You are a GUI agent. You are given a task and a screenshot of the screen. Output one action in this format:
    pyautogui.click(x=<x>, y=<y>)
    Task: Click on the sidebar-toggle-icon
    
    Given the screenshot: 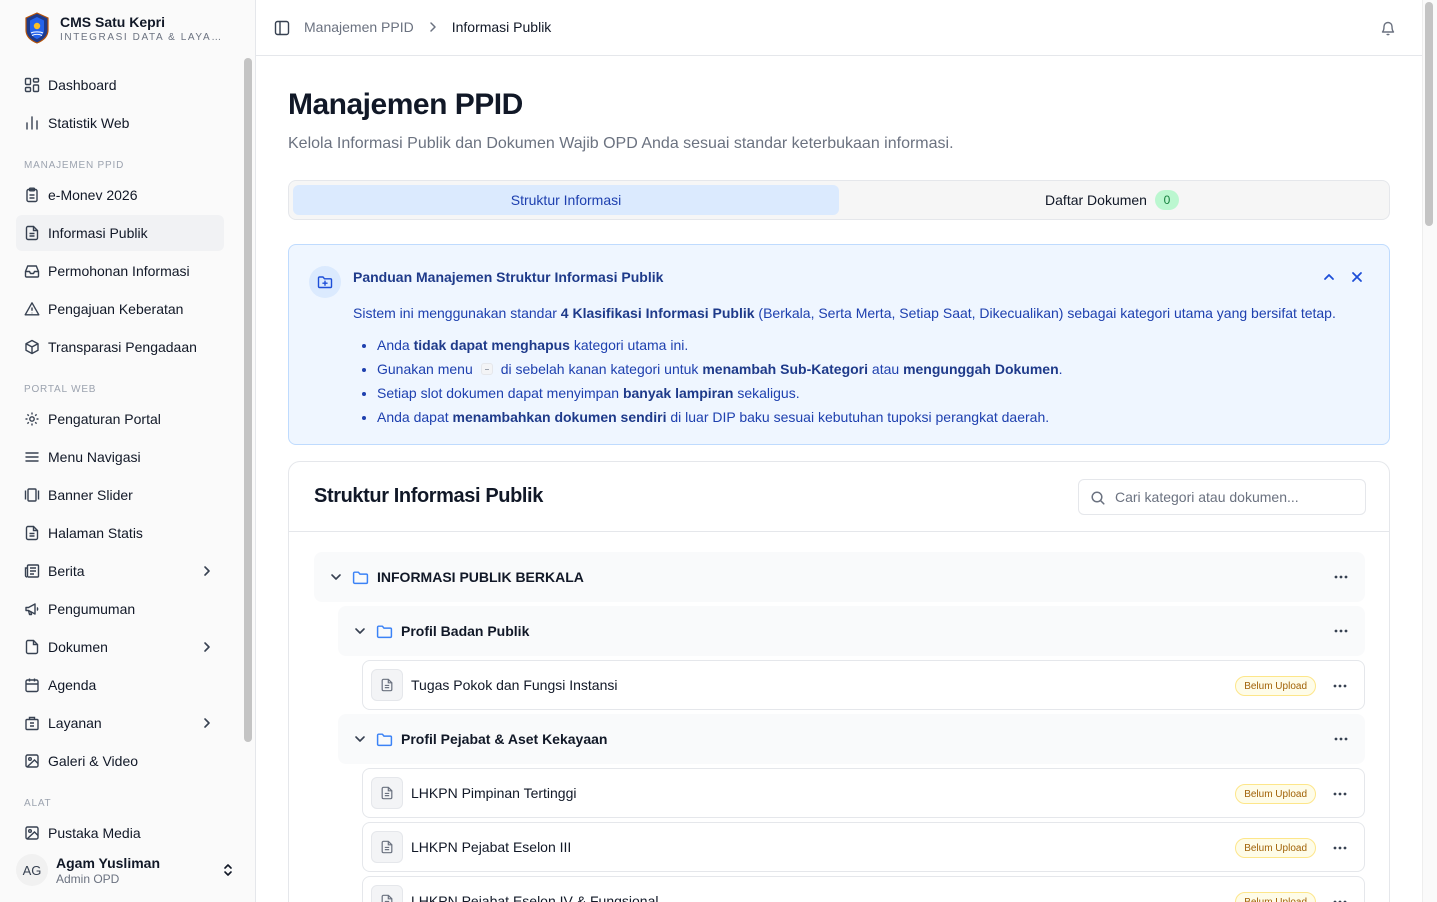 What is the action you would take?
    pyautogui.click(x=282, y=28)
    